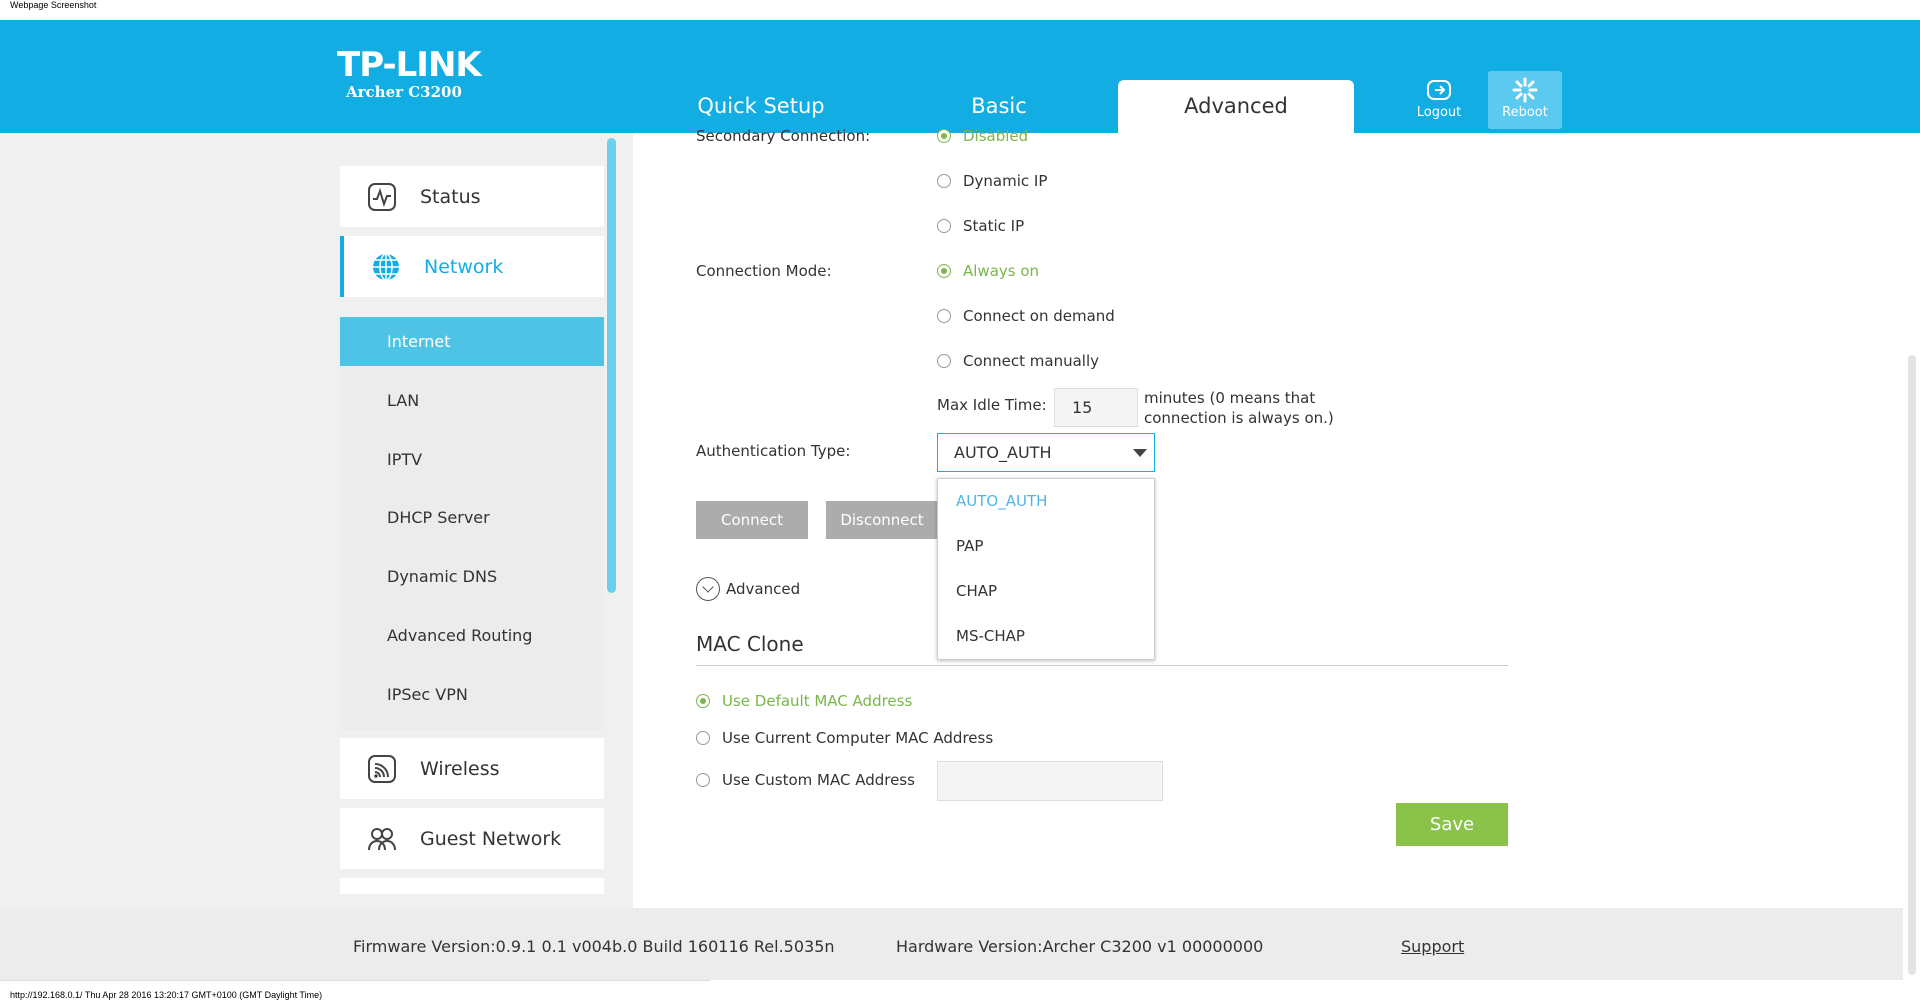  I want to click on select-value: AUTO_AUTH, so click(1003, 452).